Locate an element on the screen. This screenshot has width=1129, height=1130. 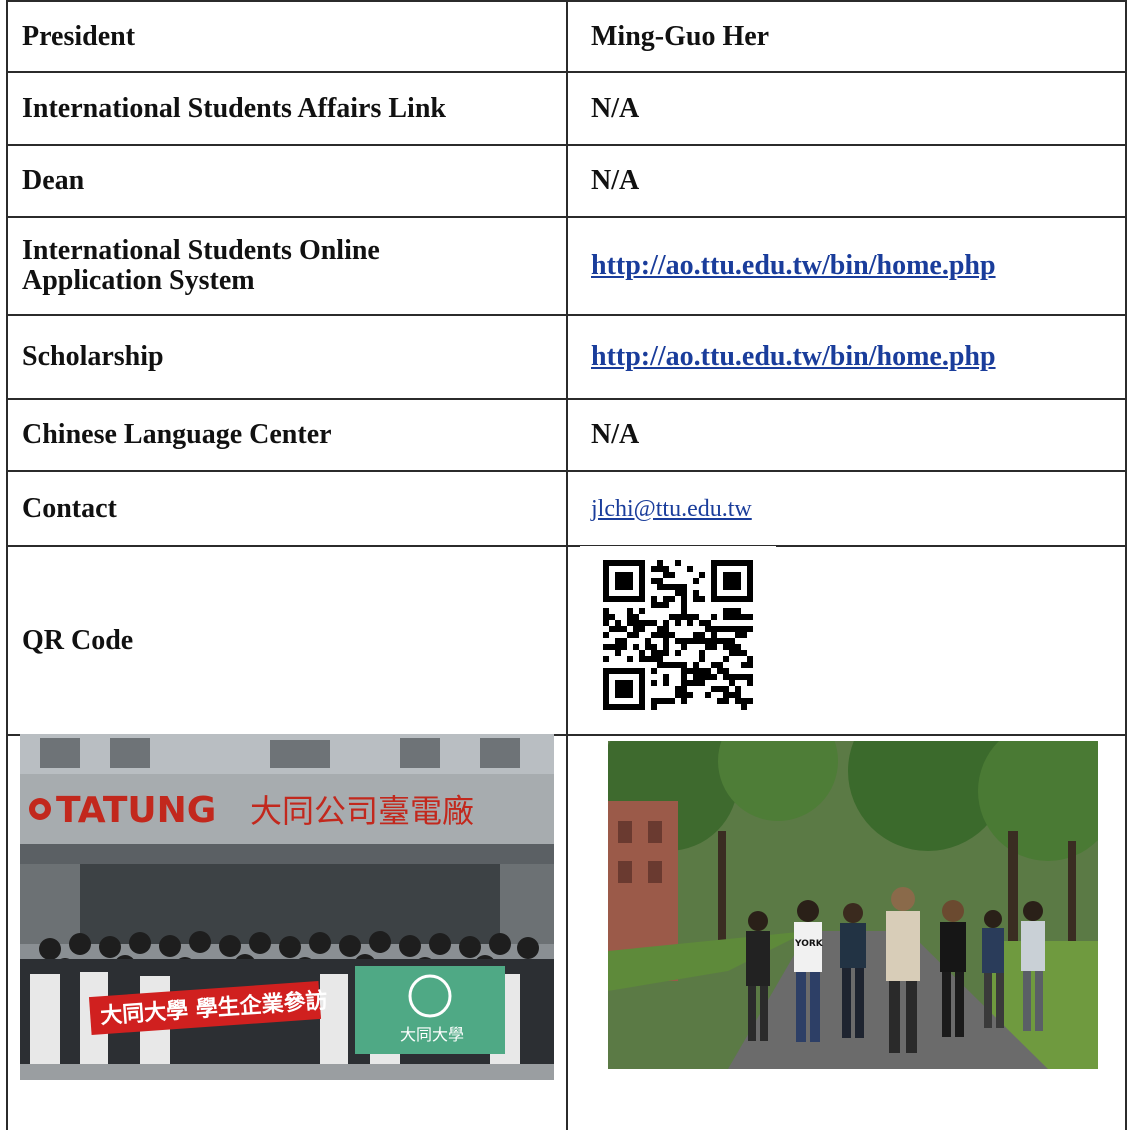
row-label-dean: Dean is located at coordinates (53, 180).